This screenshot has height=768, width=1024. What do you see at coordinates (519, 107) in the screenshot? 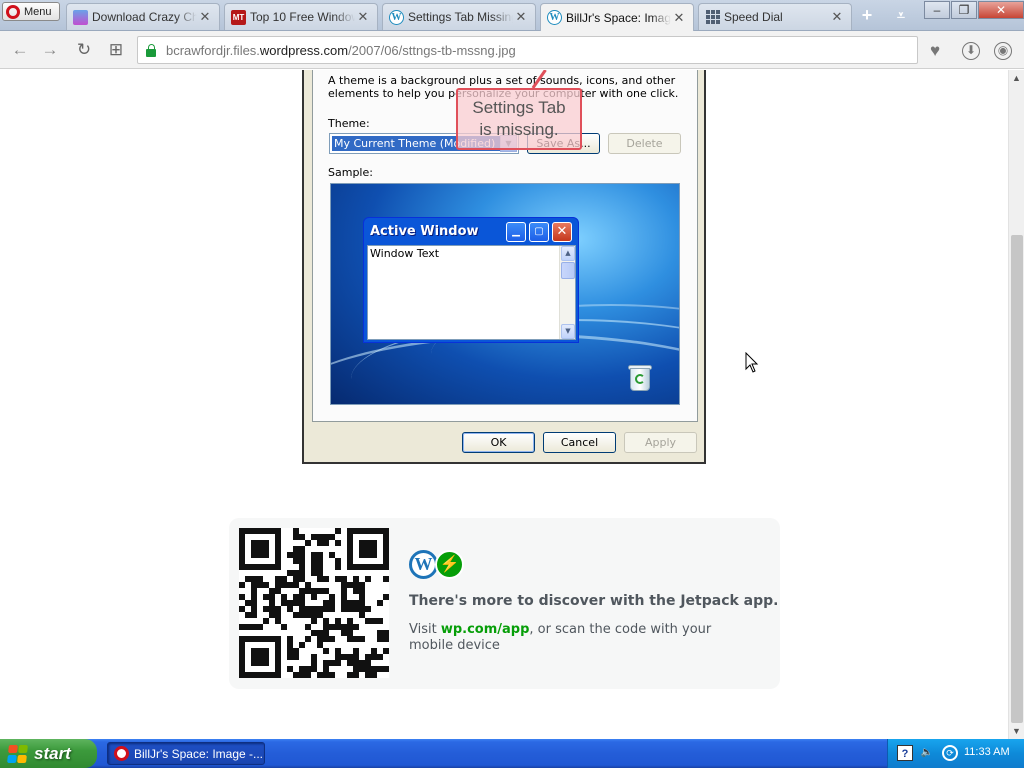
I see `callout-line-1: Settings Tab` at bounding box center [519, 107].